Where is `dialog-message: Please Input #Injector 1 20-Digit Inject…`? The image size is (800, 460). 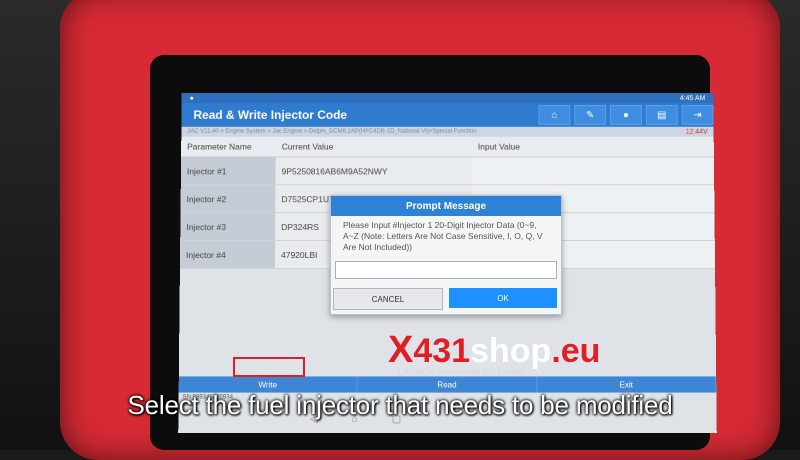
dialog-message: Please Input #Injector 1 20-Digit Inject… is located at coordinates (443, 236).